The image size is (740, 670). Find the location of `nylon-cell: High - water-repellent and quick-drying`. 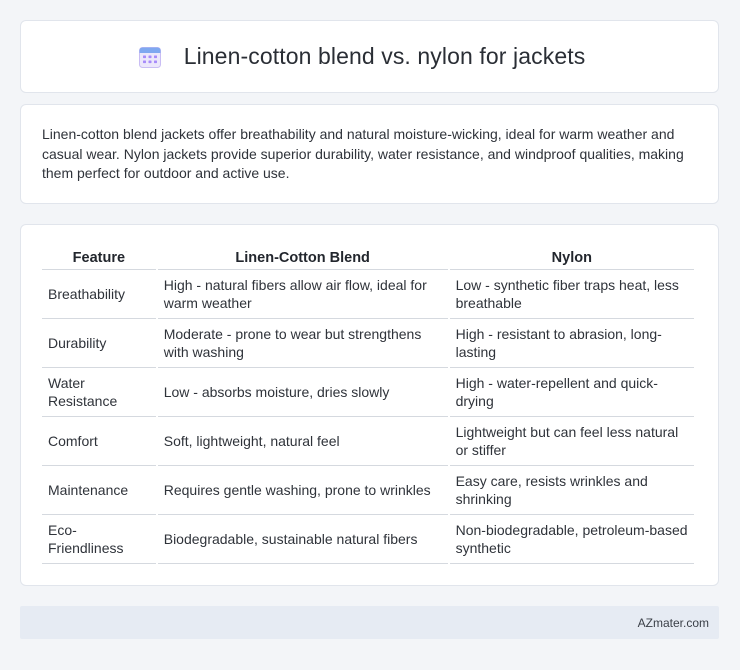

nylon-cell: High - water-repellent and quick-drying is located at coordinates (571, 392).